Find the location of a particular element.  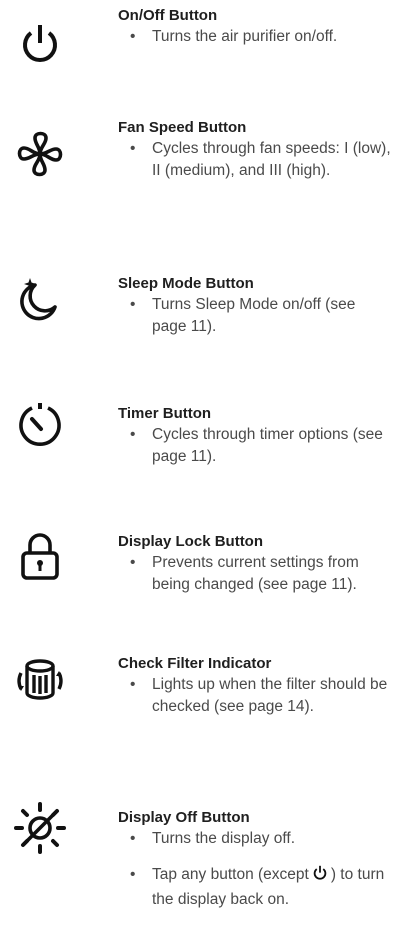

bullet-text-before: Tap any button (except is located at coordinates (230, 874).